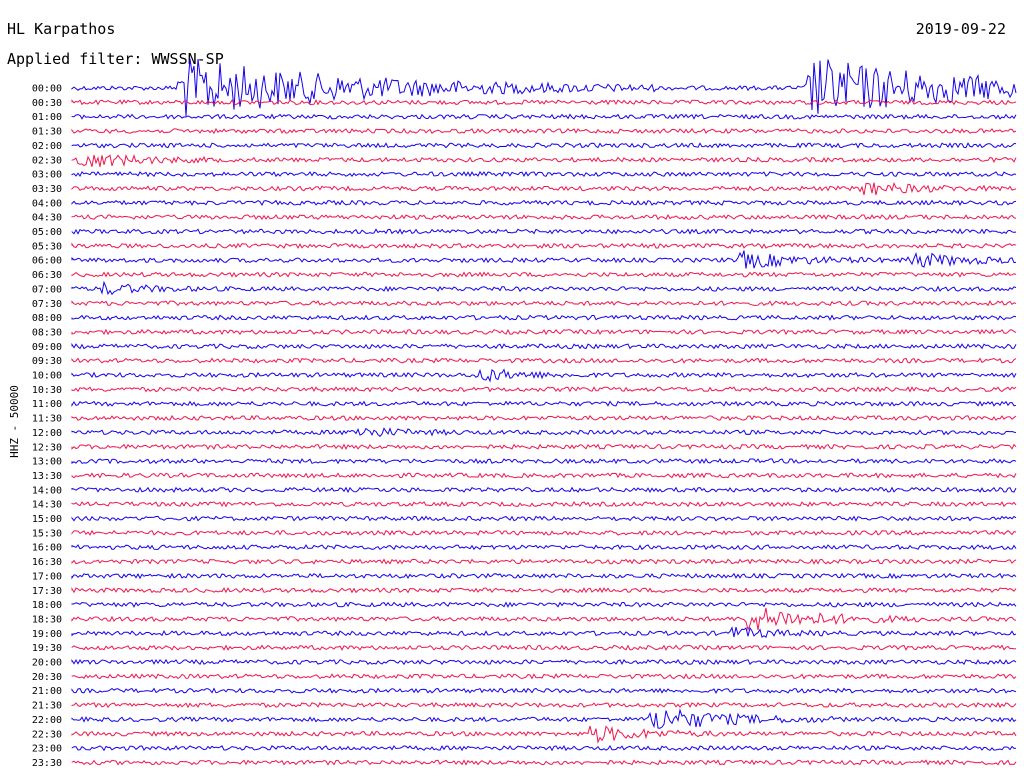 The width and height of the screenshot is (1024, 780). What do you see at coordinates (47, 318) in the screenshot?
I see `row-label: 08:00` at bounding box center [47, 318].